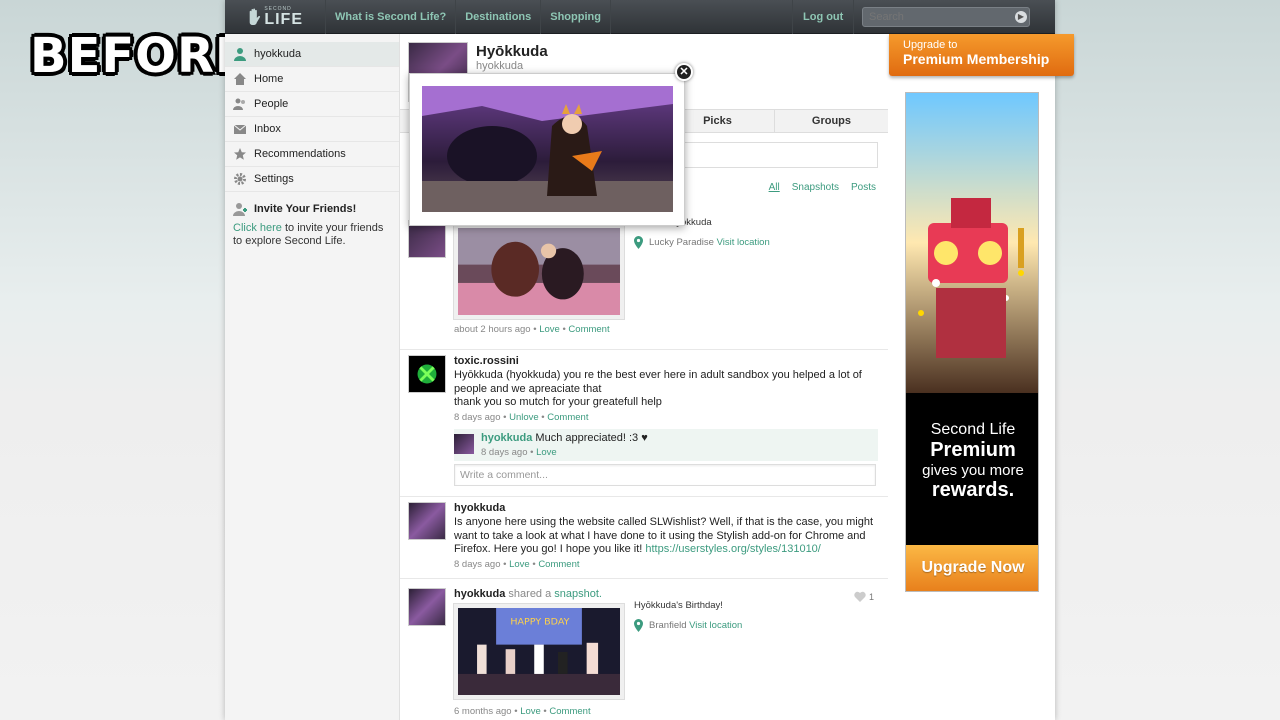 The image size is (1280, 720). I want to click on second-life-logo: SECOND LIFE, so click(275, 17).